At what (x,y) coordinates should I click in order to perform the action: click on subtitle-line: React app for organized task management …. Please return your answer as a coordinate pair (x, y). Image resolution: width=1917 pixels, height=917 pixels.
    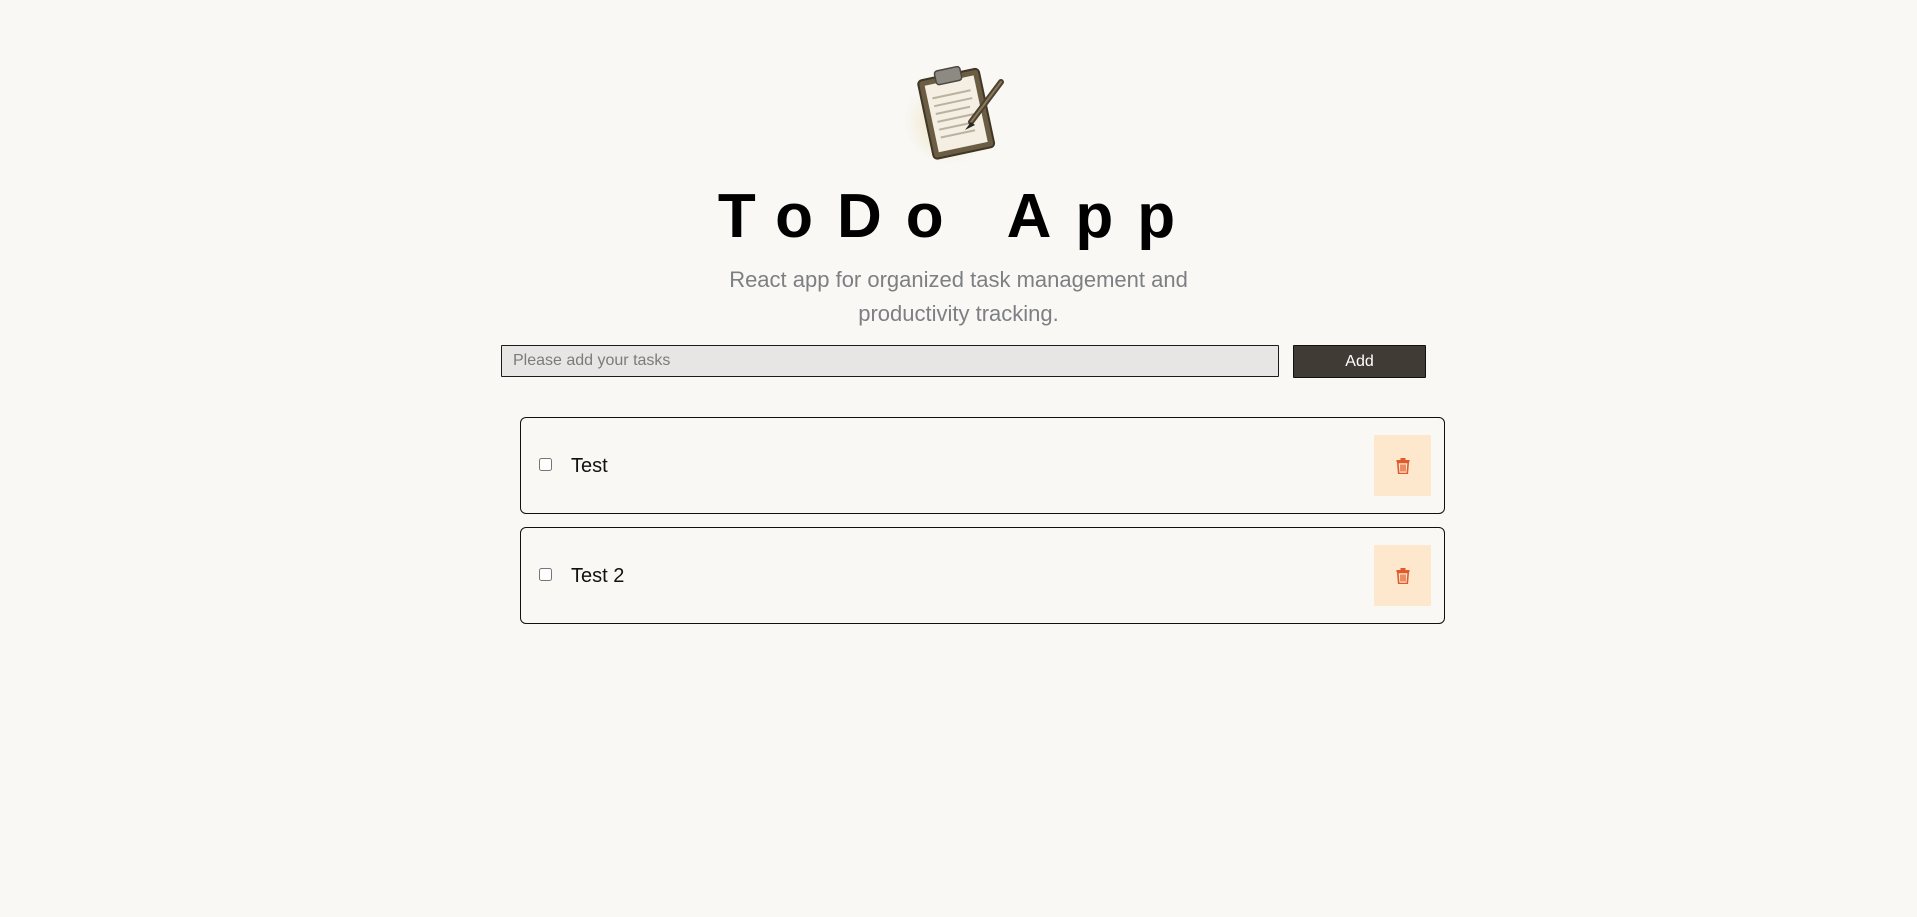
    Looking at the image, I should click on (958, 279).